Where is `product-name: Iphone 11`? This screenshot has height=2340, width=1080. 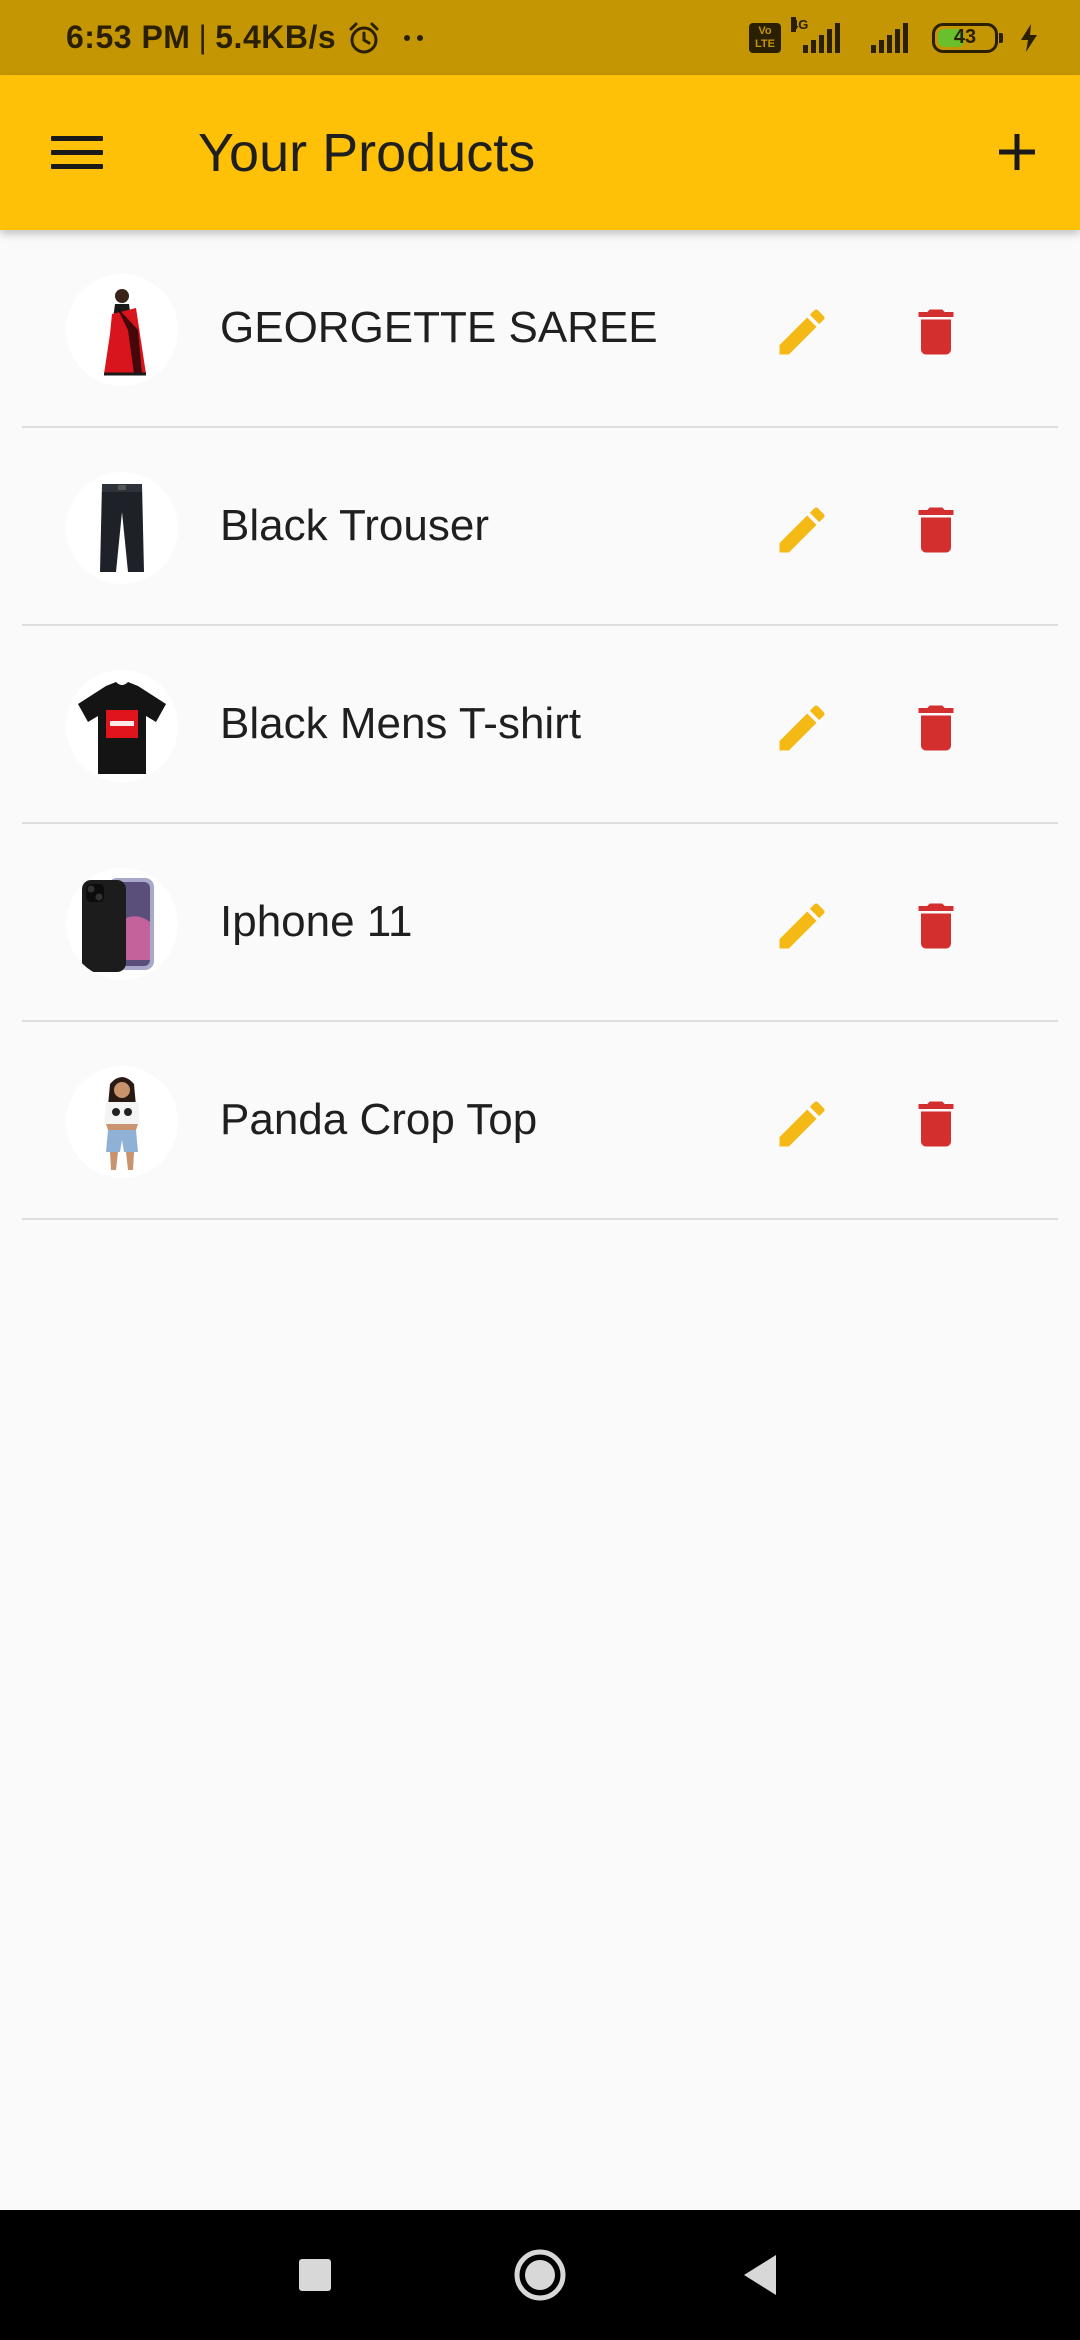
product-name: Iphone 11 is located at coordinates (316, 921).